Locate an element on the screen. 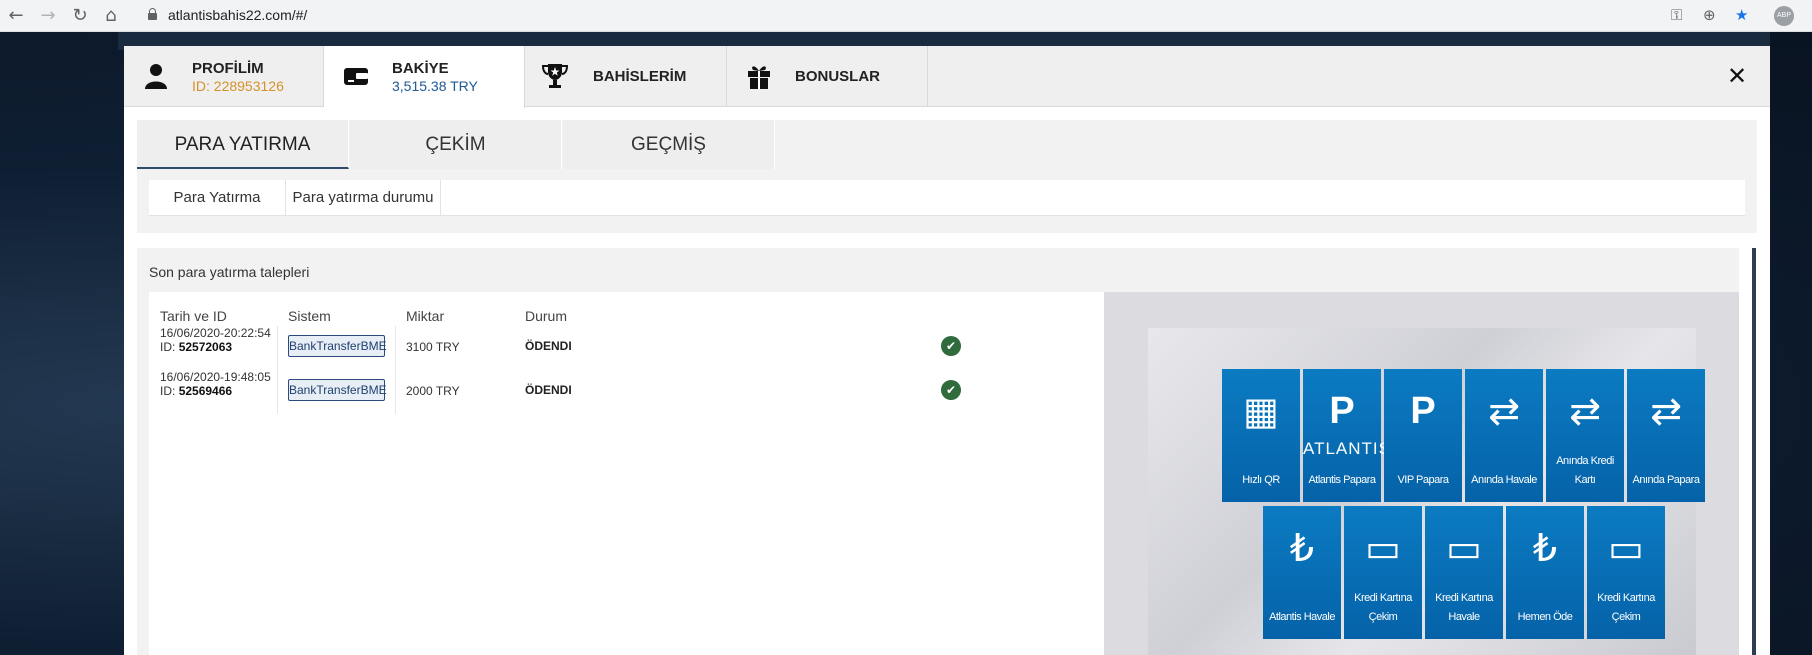 This screenshot has height=655, width=1812. nav-balance: BAKİYE 3,515.38 TRY is located at coordinates (424, 77).